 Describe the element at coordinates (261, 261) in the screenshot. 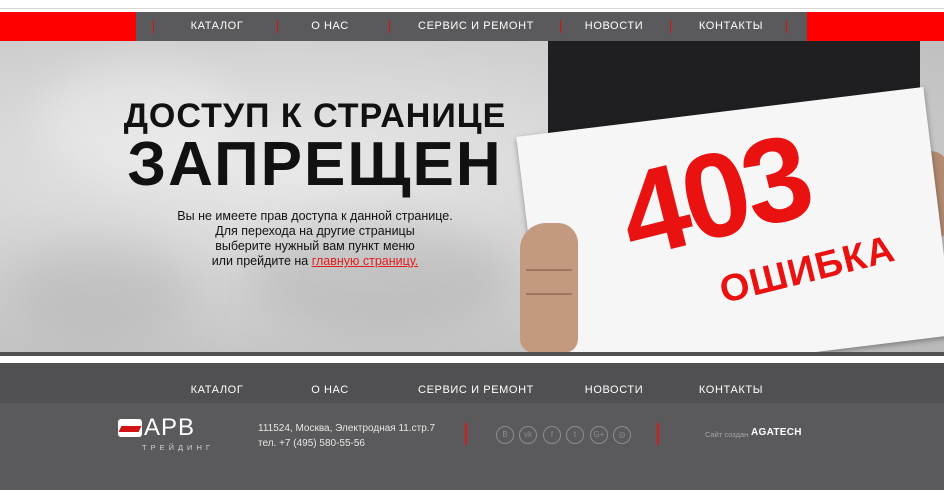

I see `error-message-prefix: или прейдите на` at that location.